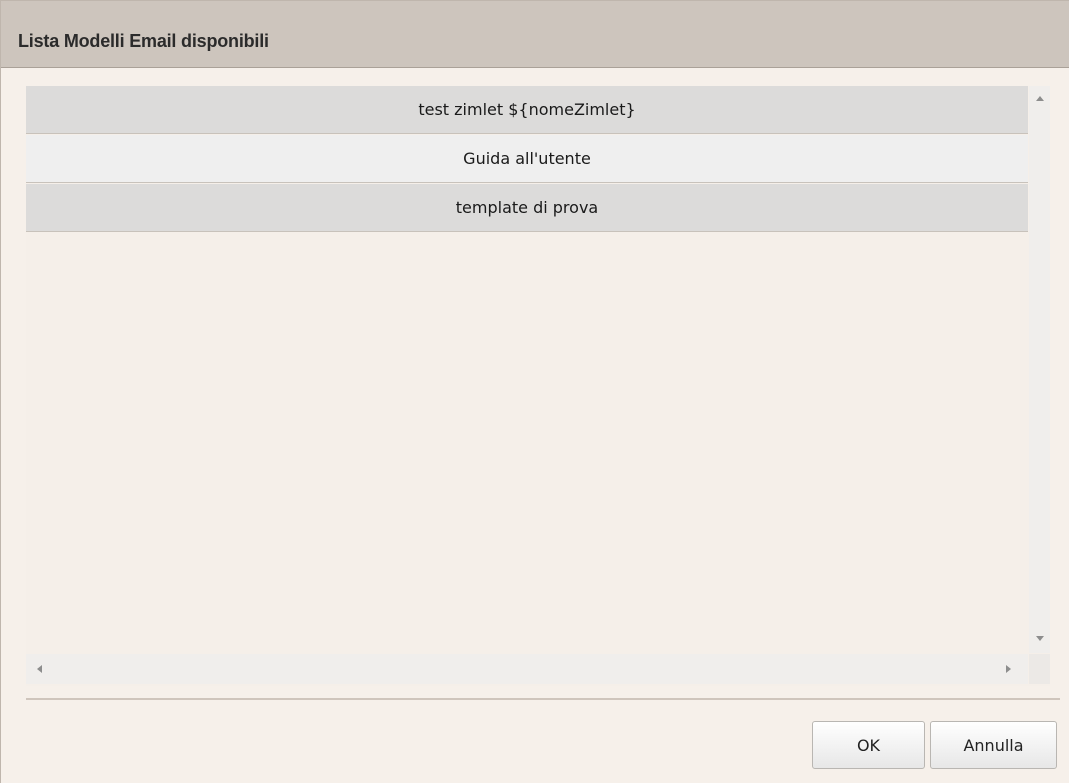 The width and height of the screenshot is (1069, 783). What do you see at coordinates (143, 41) in the screenshot?
I see `dialog-title: Lista Modelli Email disponibili` at bounding box center [143, 41].